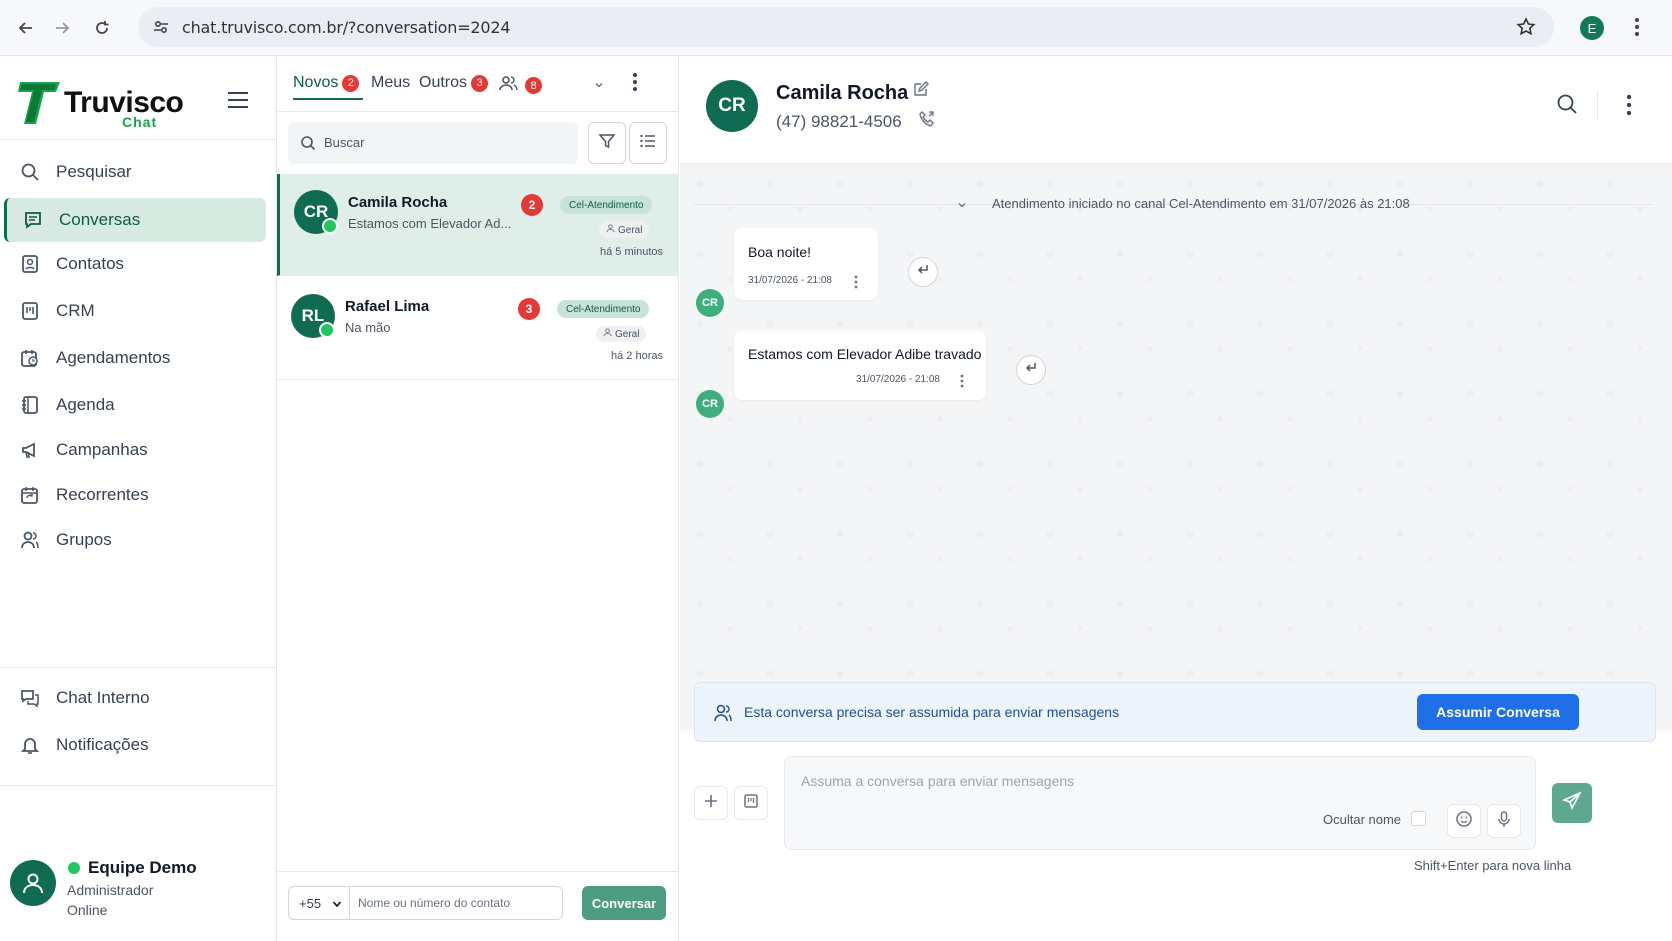 Image resolution: width=1672 pixels, height=941 pixels. I want to click on sidebar-item-campanhas: Campanhas, so click(135, 450).